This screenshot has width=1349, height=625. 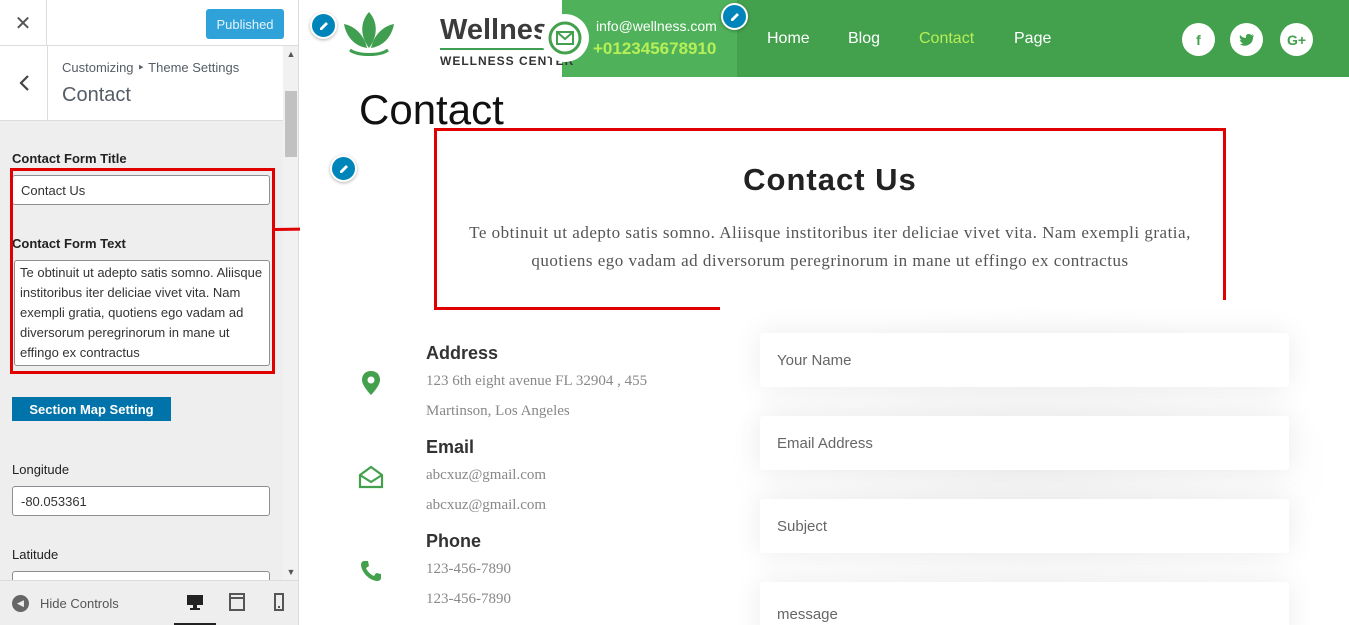 What do you see at coordinates (23, 23) in the screenshot?
I see `close-icon: ✕` at bounding box center [23, 23].